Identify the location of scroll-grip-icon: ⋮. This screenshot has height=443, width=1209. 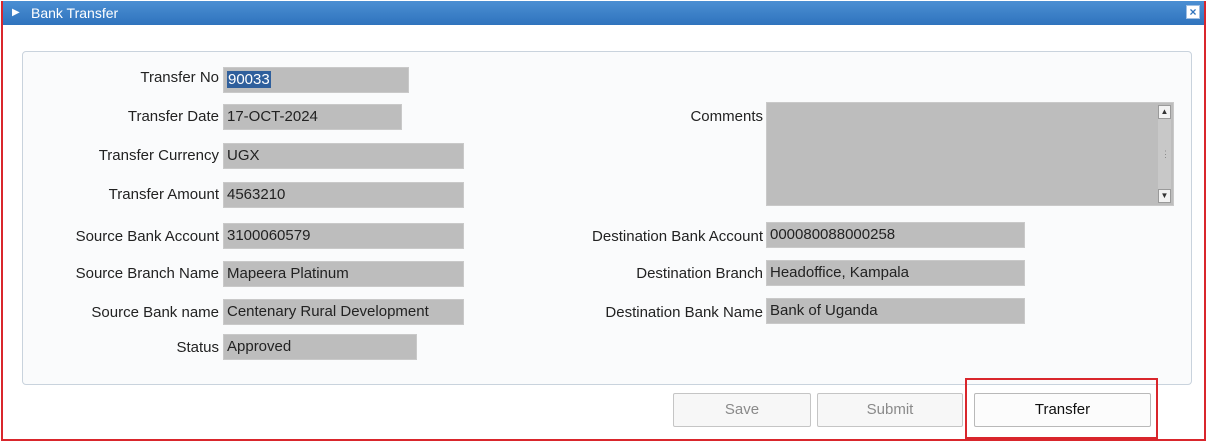
(1165, 154).